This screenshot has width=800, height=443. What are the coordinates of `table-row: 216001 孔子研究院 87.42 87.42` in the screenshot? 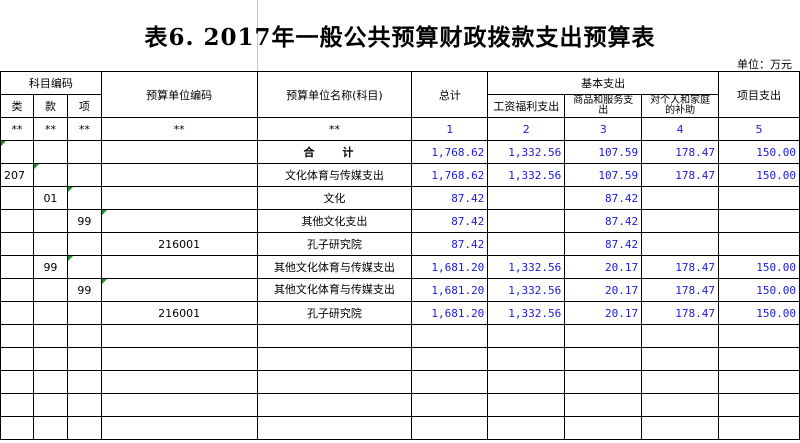 It's located at (400, 244).